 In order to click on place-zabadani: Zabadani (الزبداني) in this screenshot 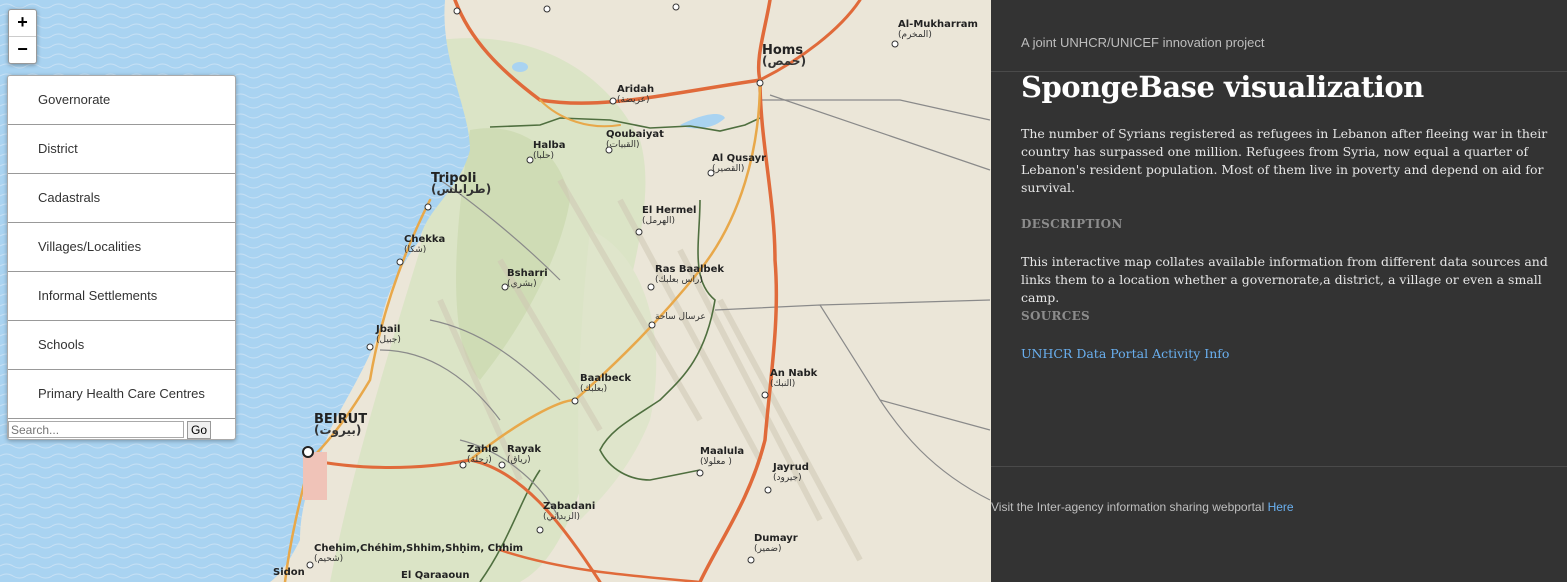, I will do `click(569, 512)`.